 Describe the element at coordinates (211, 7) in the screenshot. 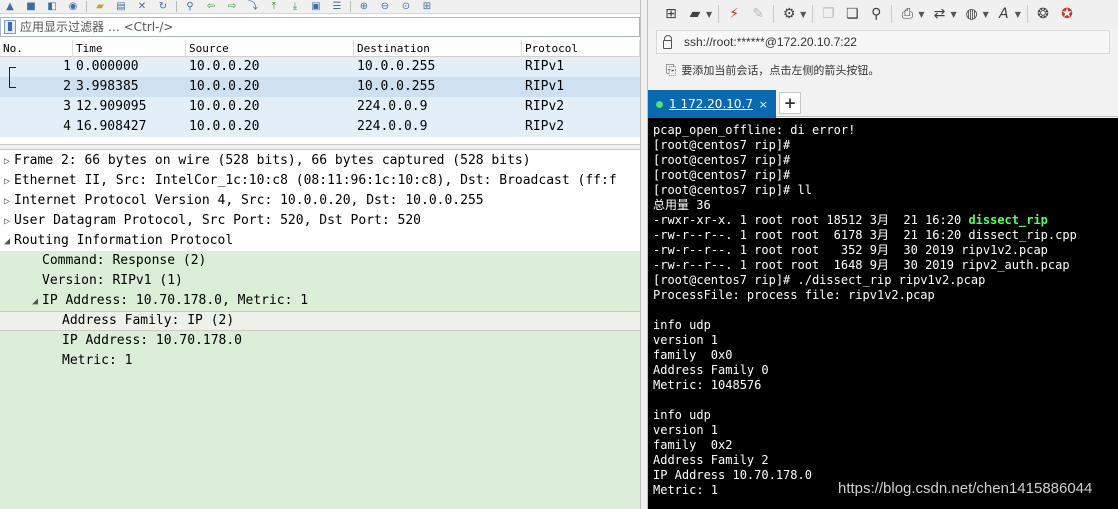

I see `go-back-icon: ⇦` at that location.